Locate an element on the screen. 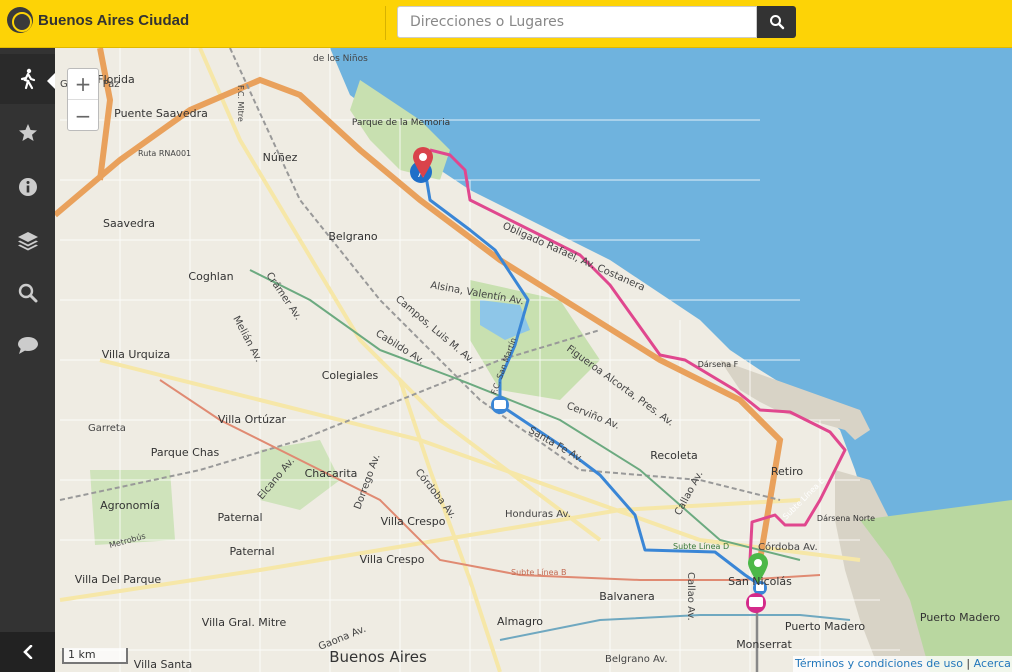 The image size is (1012, 672). star-icon is located at coordinates (27, 132).